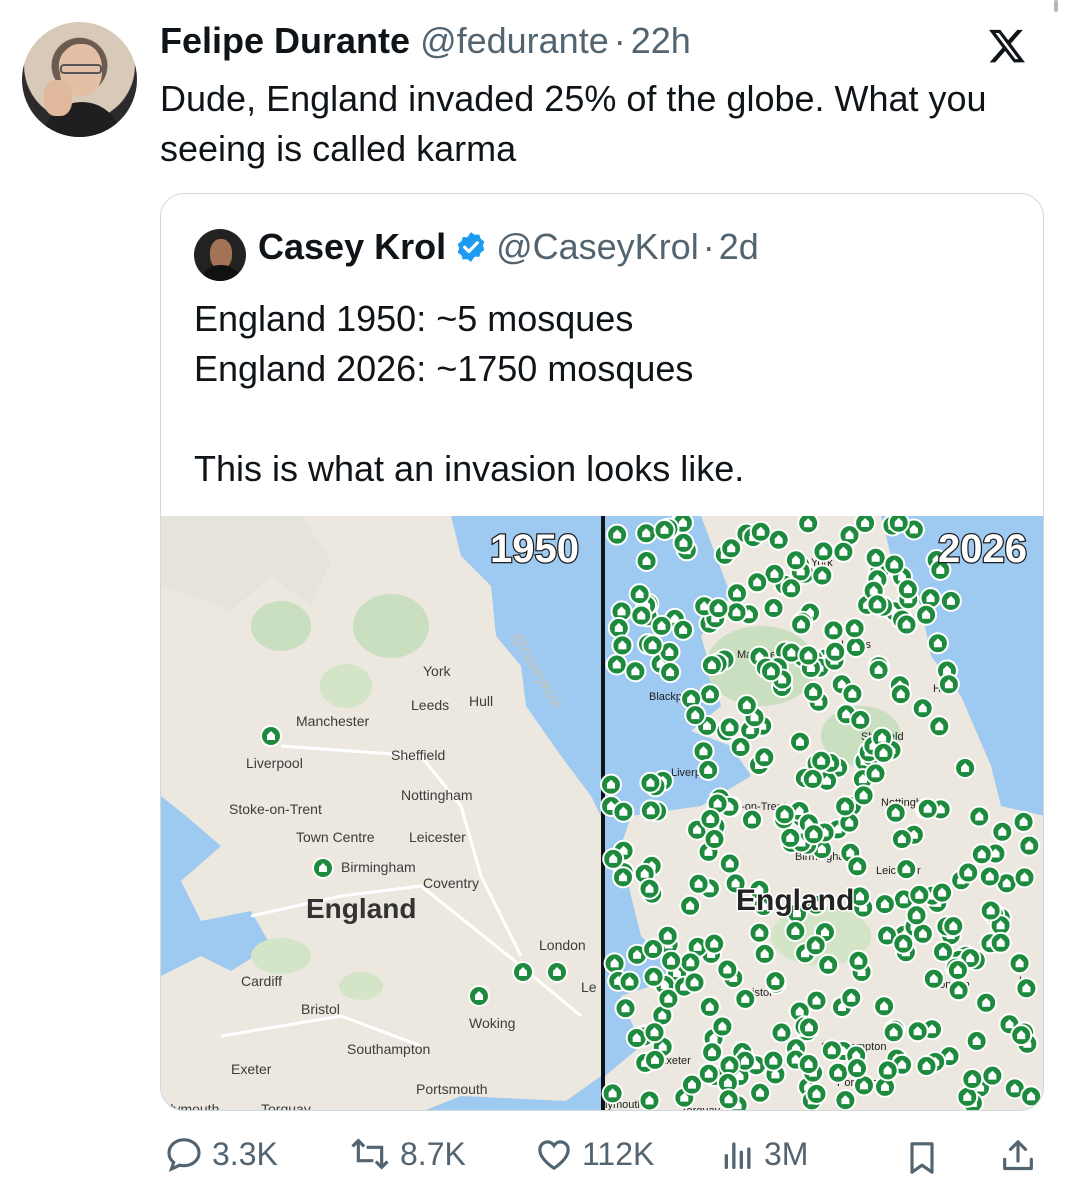 This screenshot has height=1200, width=1066. Describe the element at coordinates (221, 1154) in the screenshot. I see `reply-button: 3.3K` at that location.